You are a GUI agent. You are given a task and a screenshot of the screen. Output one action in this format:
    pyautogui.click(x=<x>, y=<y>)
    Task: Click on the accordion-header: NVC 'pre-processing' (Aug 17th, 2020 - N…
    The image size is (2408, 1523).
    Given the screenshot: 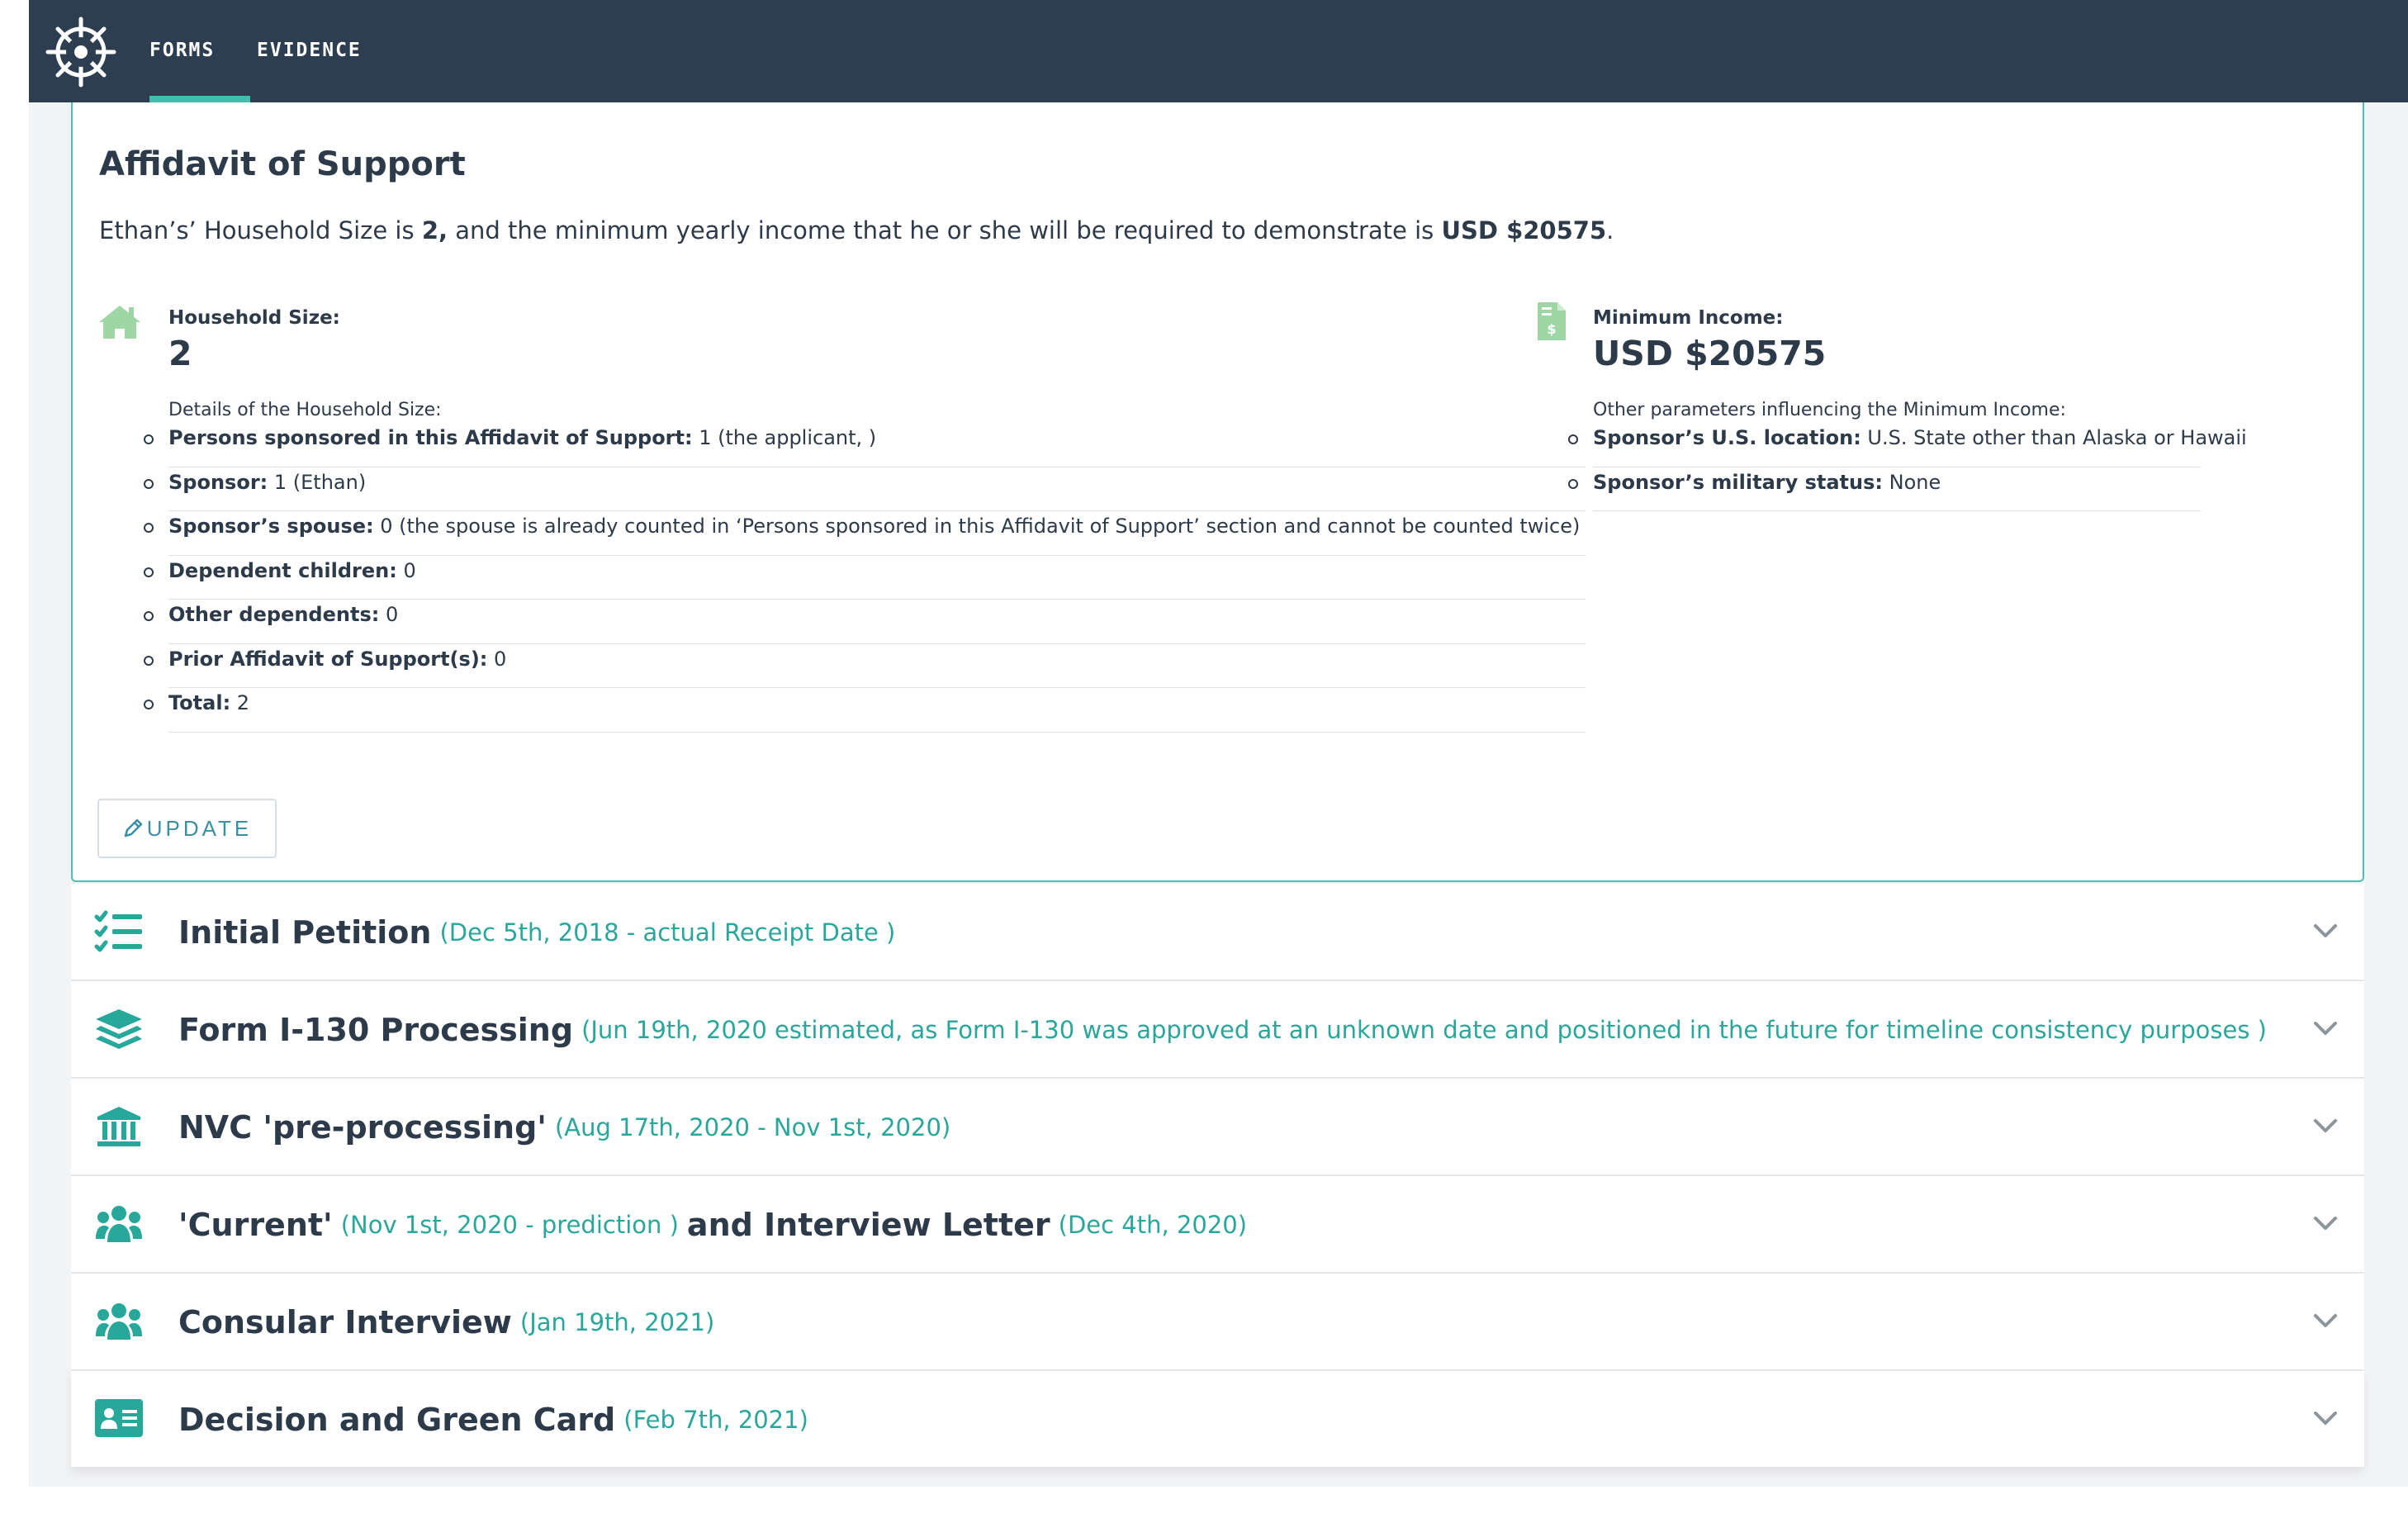 What is the action you would take?
    pyautogui.click(x=568, y=1127)
    